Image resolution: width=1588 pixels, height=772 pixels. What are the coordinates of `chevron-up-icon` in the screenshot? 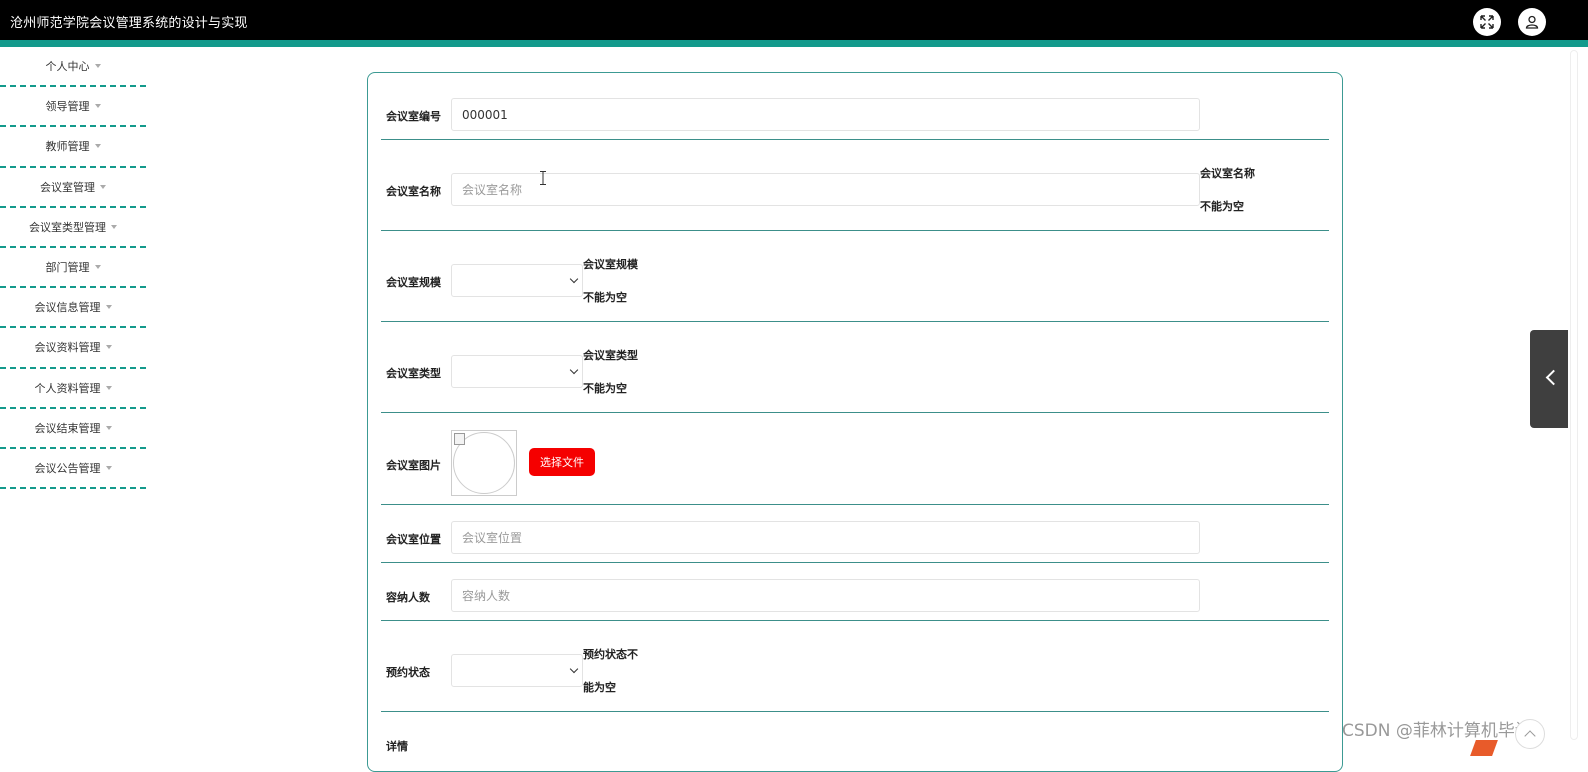 It's located at (1530, 736).